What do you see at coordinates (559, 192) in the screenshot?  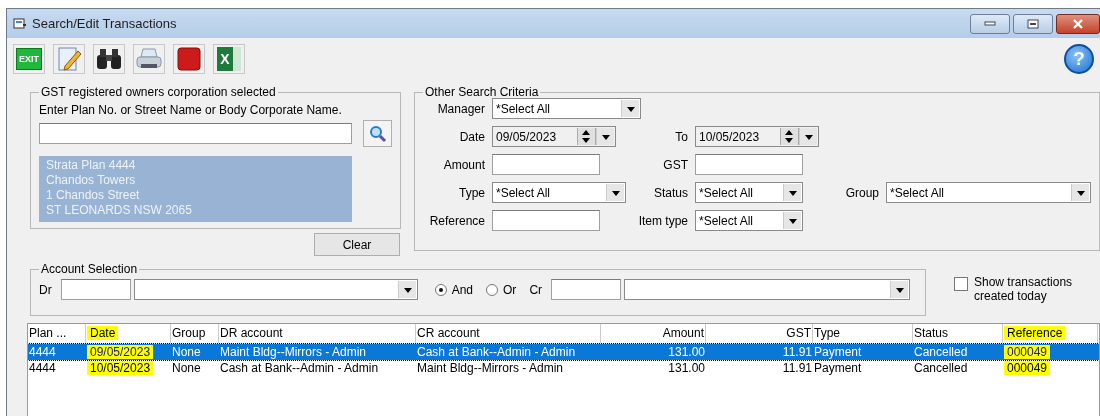 I see `type-dropdown: *Select All` at bounding box center [559, 192].